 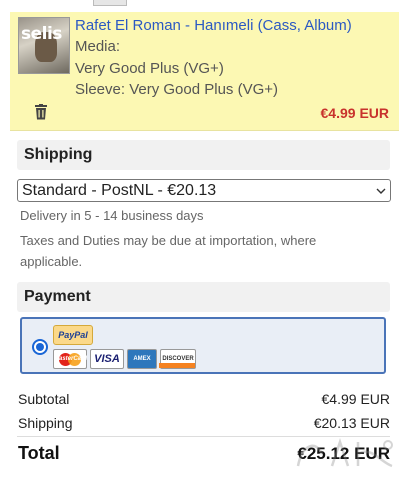 What do you see at coordinates (142, 359) in the screenshot?
I see `amex-logo: AMEX` at bounding box center [142, 359].